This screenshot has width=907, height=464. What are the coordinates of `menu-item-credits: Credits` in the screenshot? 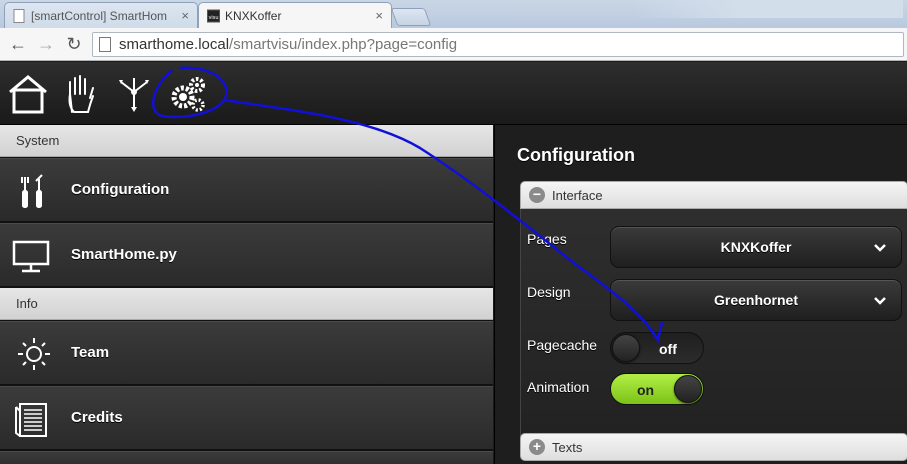 It's located at (246, 418).